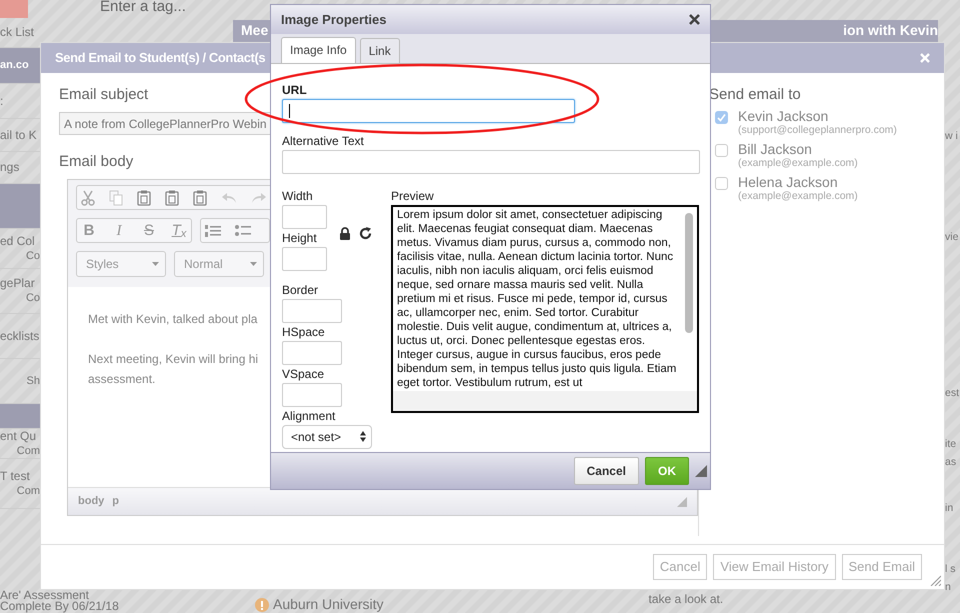 The height and width of the screenshot is (613, 960). What do you see at coordinates (173, 319) in the screenshot?
I see `body-text-line: Met with Kevin, talked about pla` at bounding box center [173, 319].